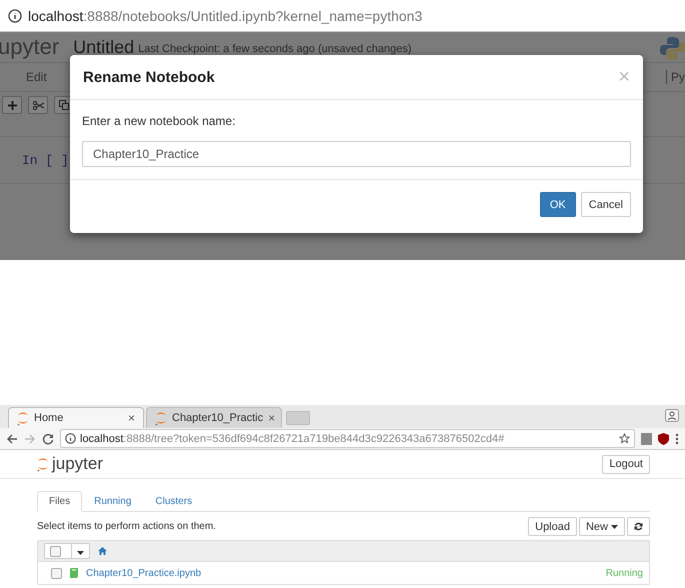  I want to click on dialog-title: Rename Notebook, so click(149, 77).